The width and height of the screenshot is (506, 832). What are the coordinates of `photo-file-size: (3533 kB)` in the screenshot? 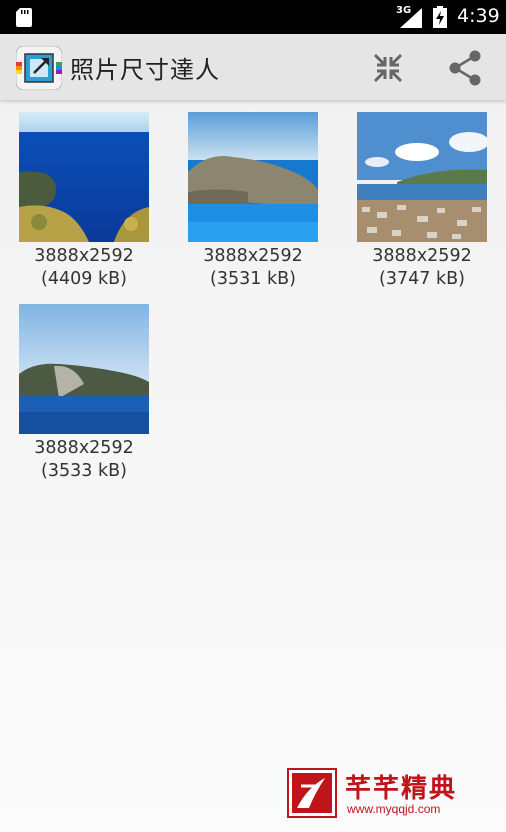 It's located at (84, 471).